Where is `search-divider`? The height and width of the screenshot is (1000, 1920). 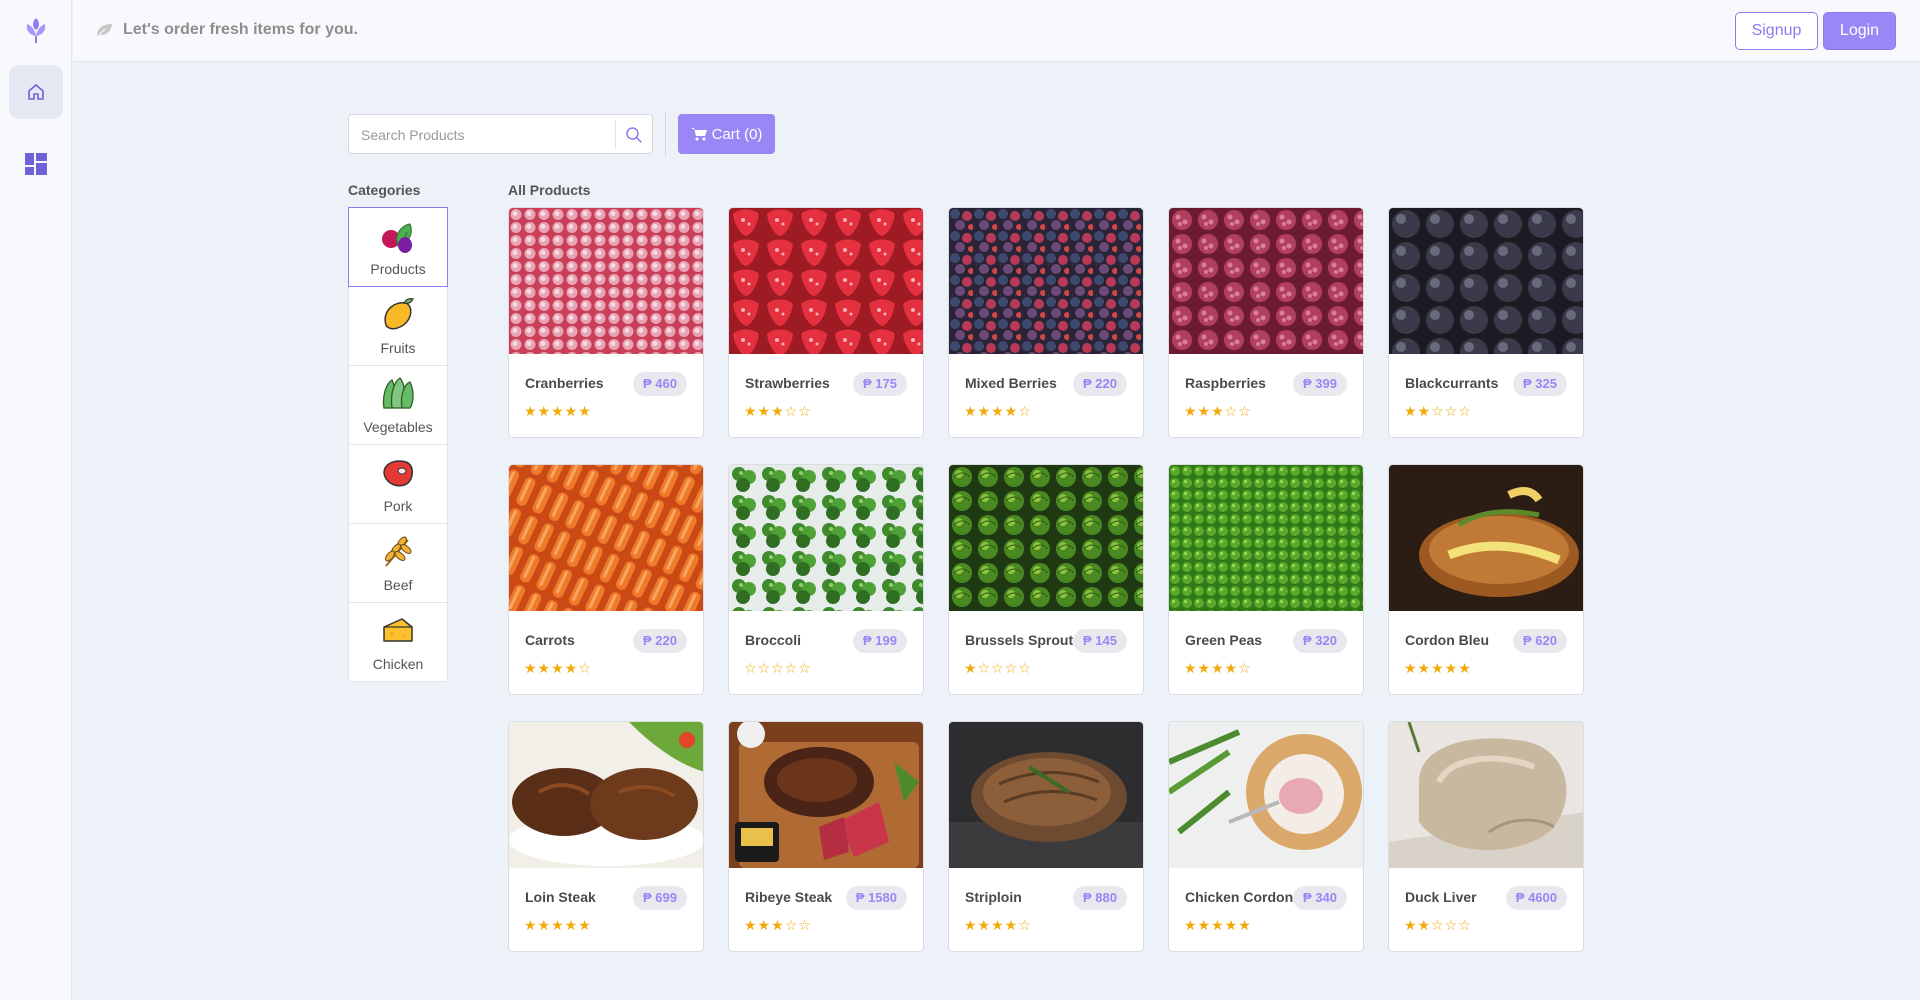 search-divider is located at coordinates (615, 135).